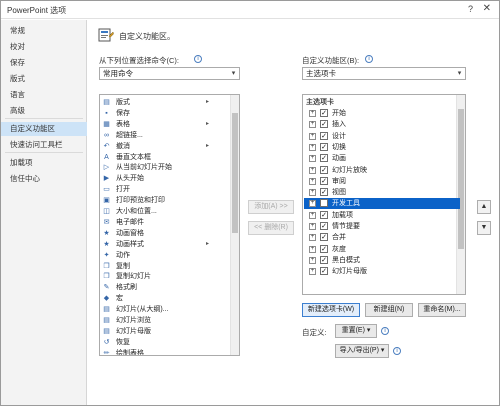 This screenshot has width=500, height=406. What do you see at coordinates (381, 215) in the screenshot?
I see `tree-item: + ✓ 加载项` at bounding box center [381, 215].